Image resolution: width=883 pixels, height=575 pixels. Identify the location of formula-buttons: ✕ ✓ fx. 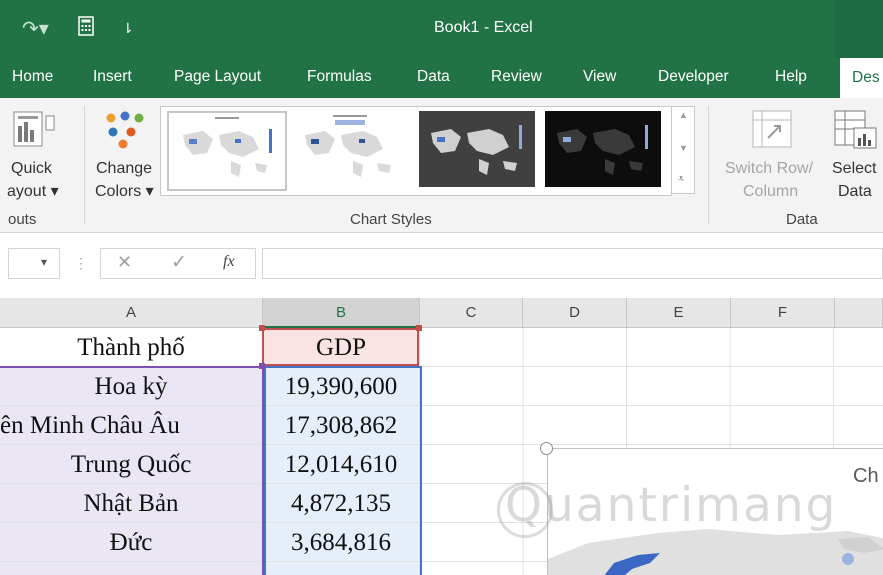
(178, 263).